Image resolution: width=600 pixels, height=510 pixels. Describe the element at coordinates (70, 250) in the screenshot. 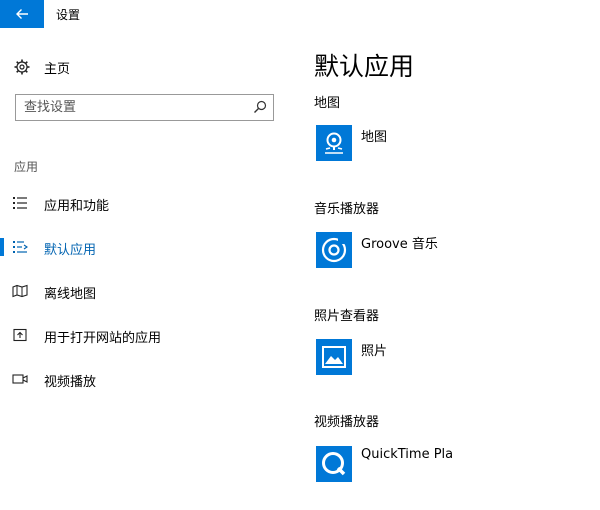

I see `sidebar-item-label: 默认应用` at that location.